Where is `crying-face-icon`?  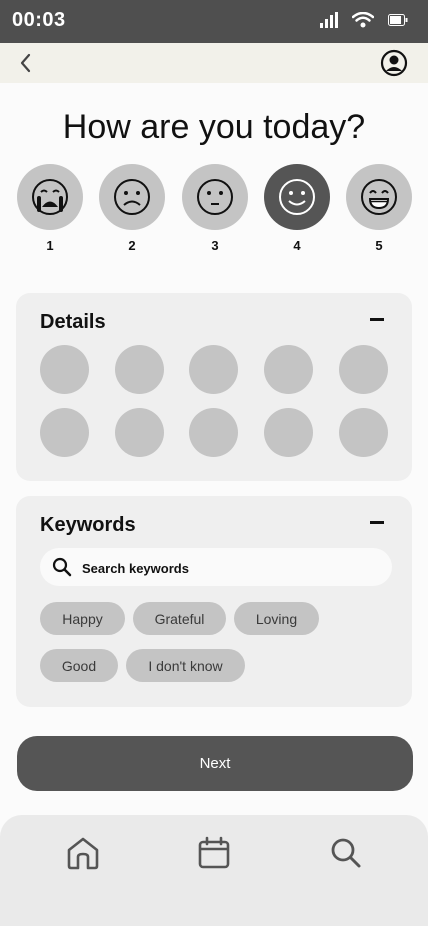
crying-face-icon is located at coordinates (50, 197).